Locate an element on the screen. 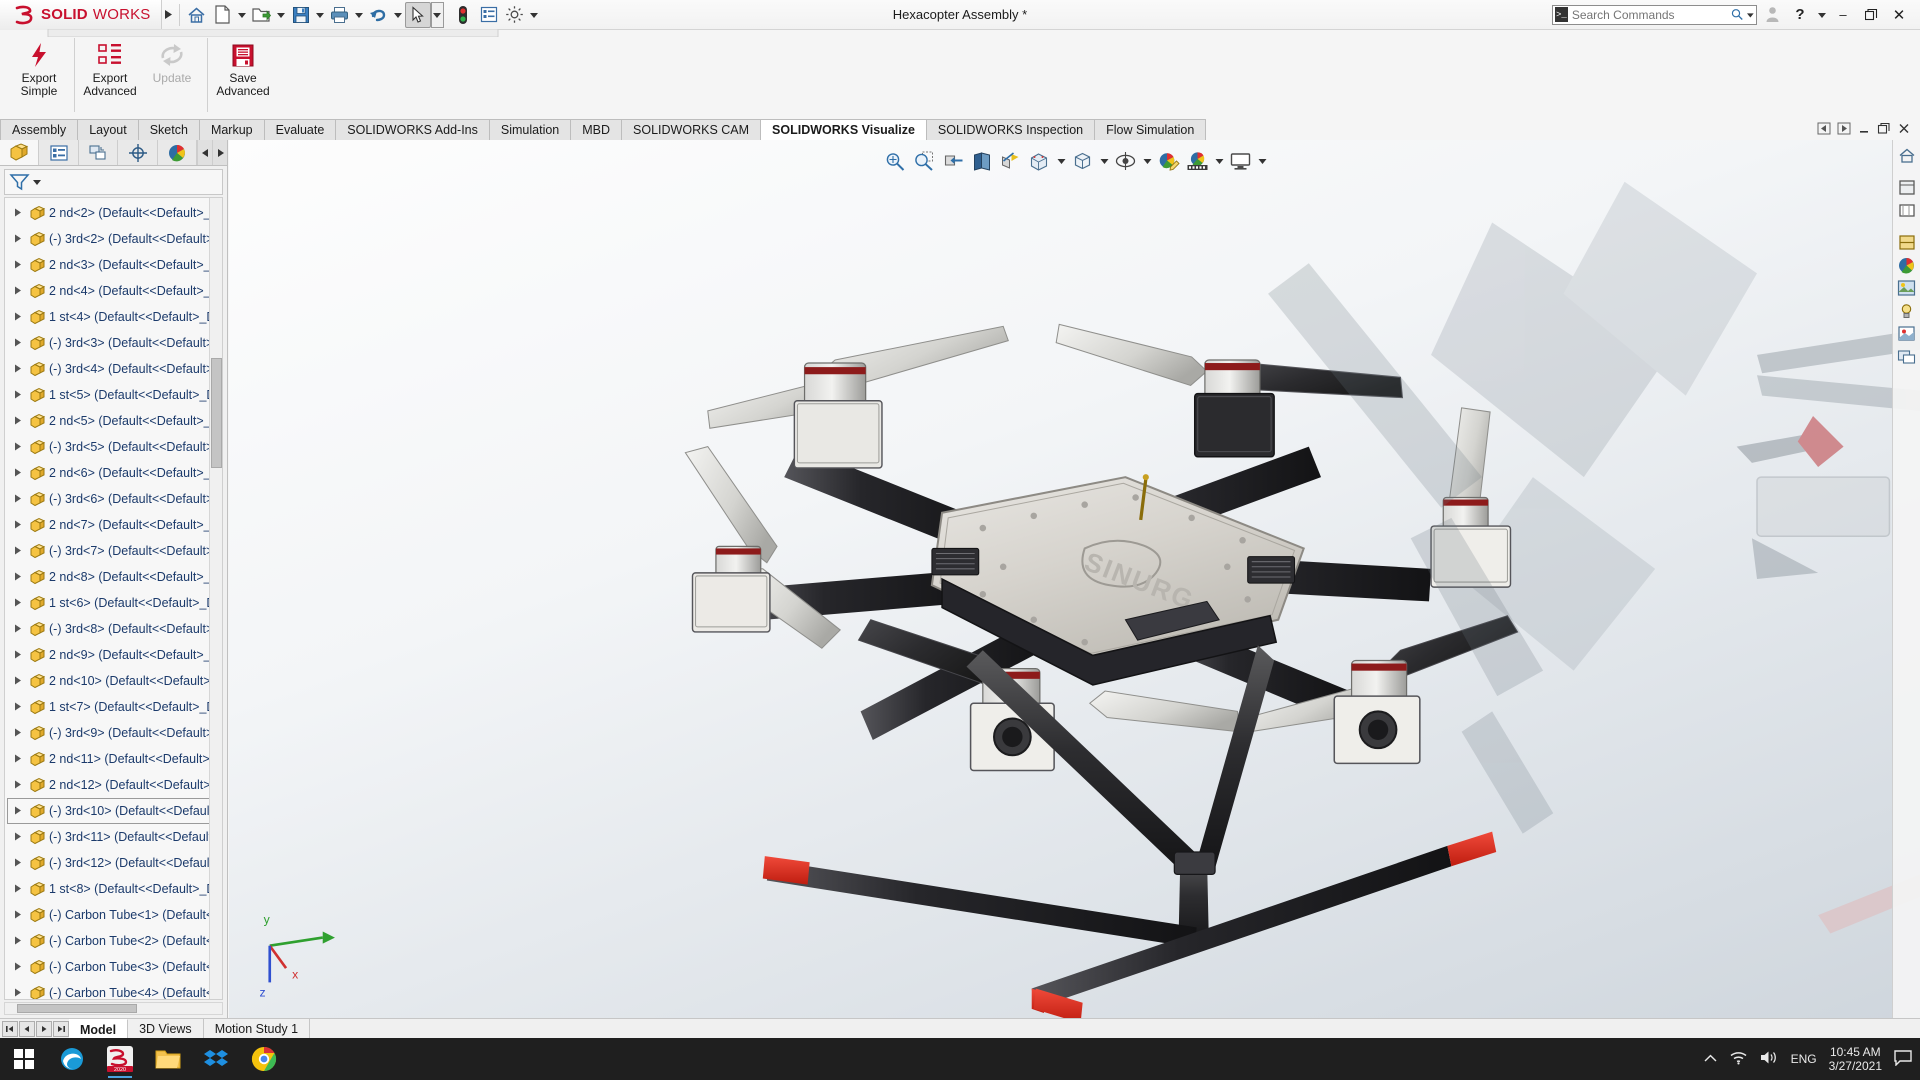 The height and width of the screenshot is (1080, 1920). tab-flow-simulation: Flow Simulation is located at coordinates (1150, 129).